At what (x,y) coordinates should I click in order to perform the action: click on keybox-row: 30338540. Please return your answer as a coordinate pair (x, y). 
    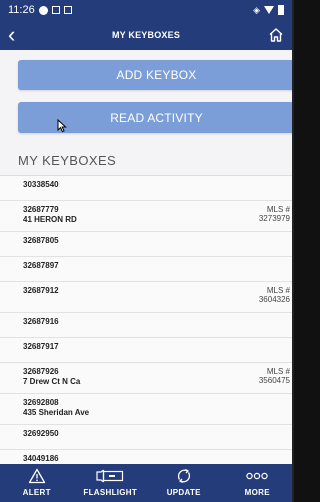
    Looking at the image, I should click on (146, 188).